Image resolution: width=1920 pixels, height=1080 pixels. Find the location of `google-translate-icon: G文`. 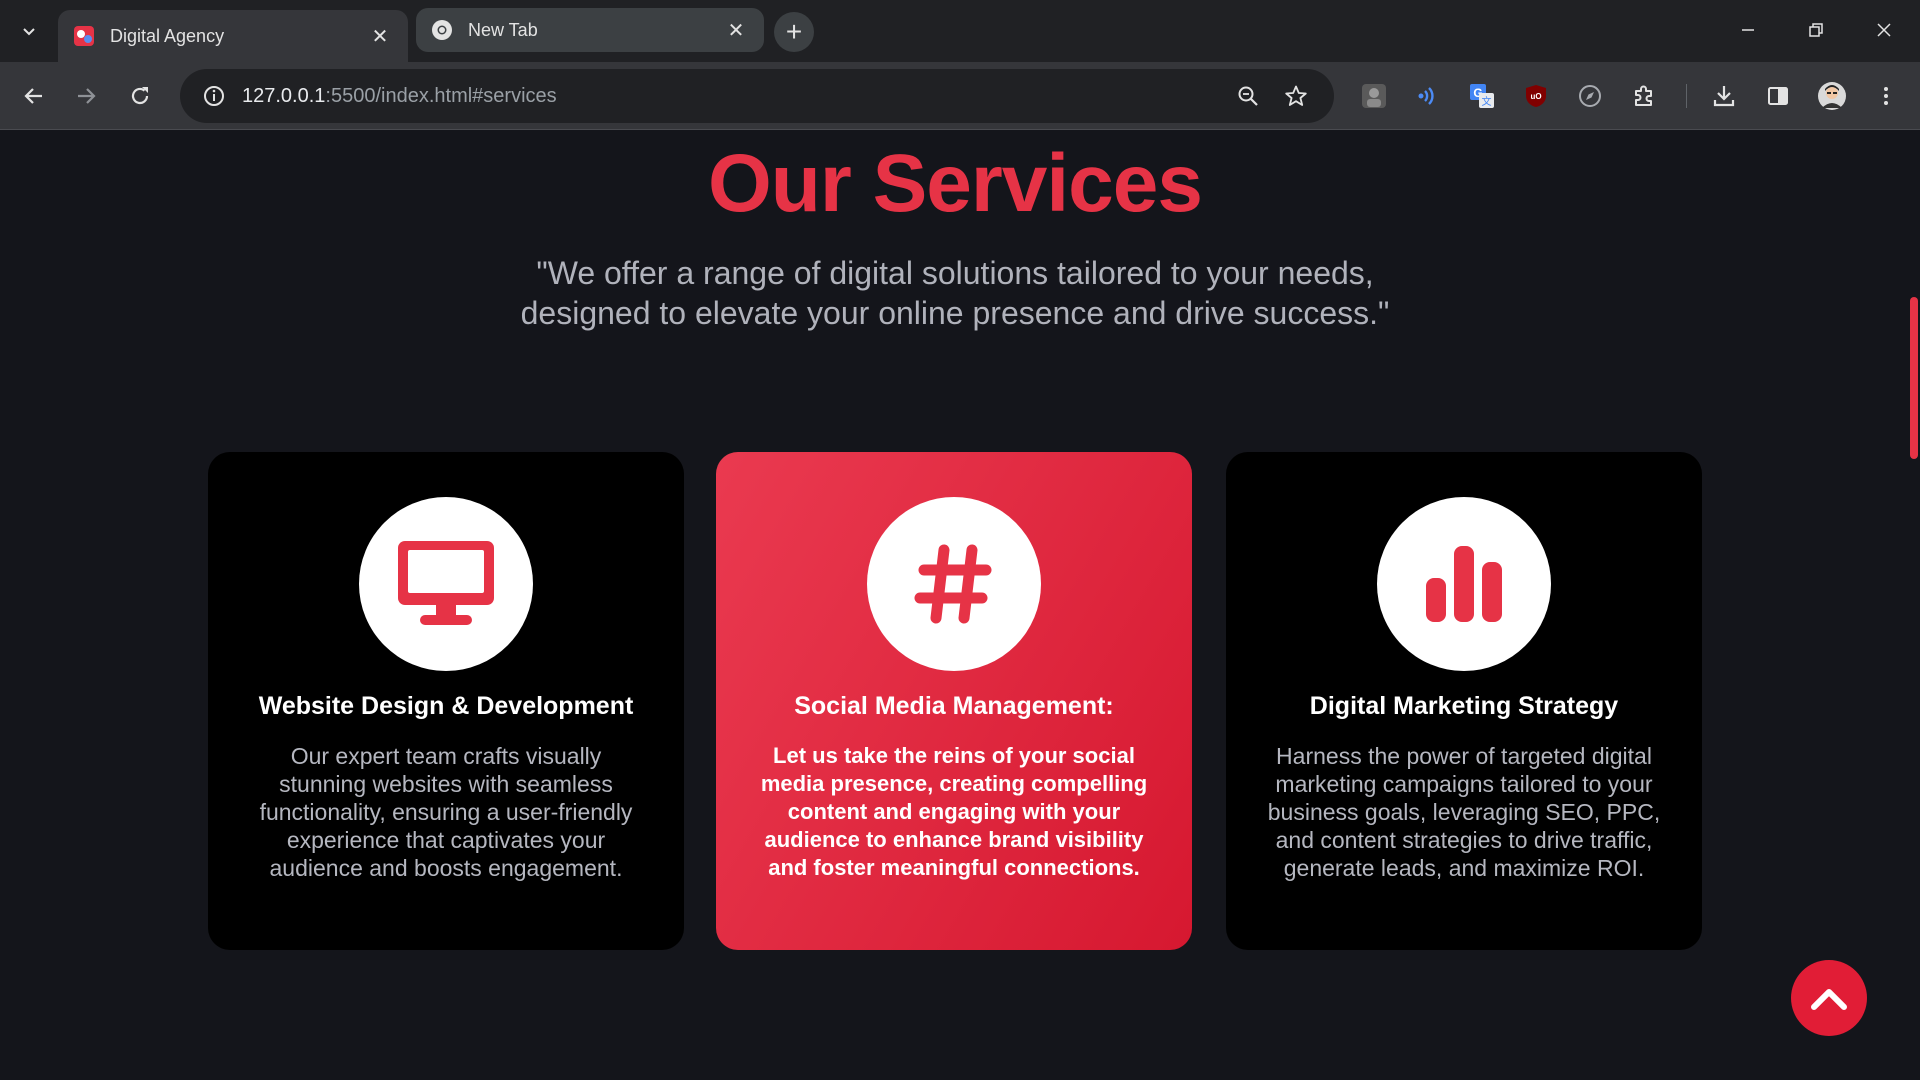

google-translate-icon: G文 is located at coordinates (1482, 96).